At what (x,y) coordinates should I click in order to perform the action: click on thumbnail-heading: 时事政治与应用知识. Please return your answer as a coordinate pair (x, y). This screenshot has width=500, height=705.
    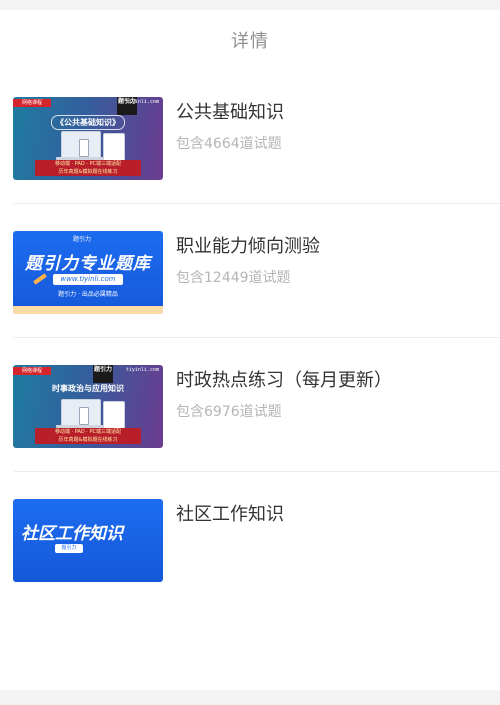
    Looking at the image, I should click on (88, 388).